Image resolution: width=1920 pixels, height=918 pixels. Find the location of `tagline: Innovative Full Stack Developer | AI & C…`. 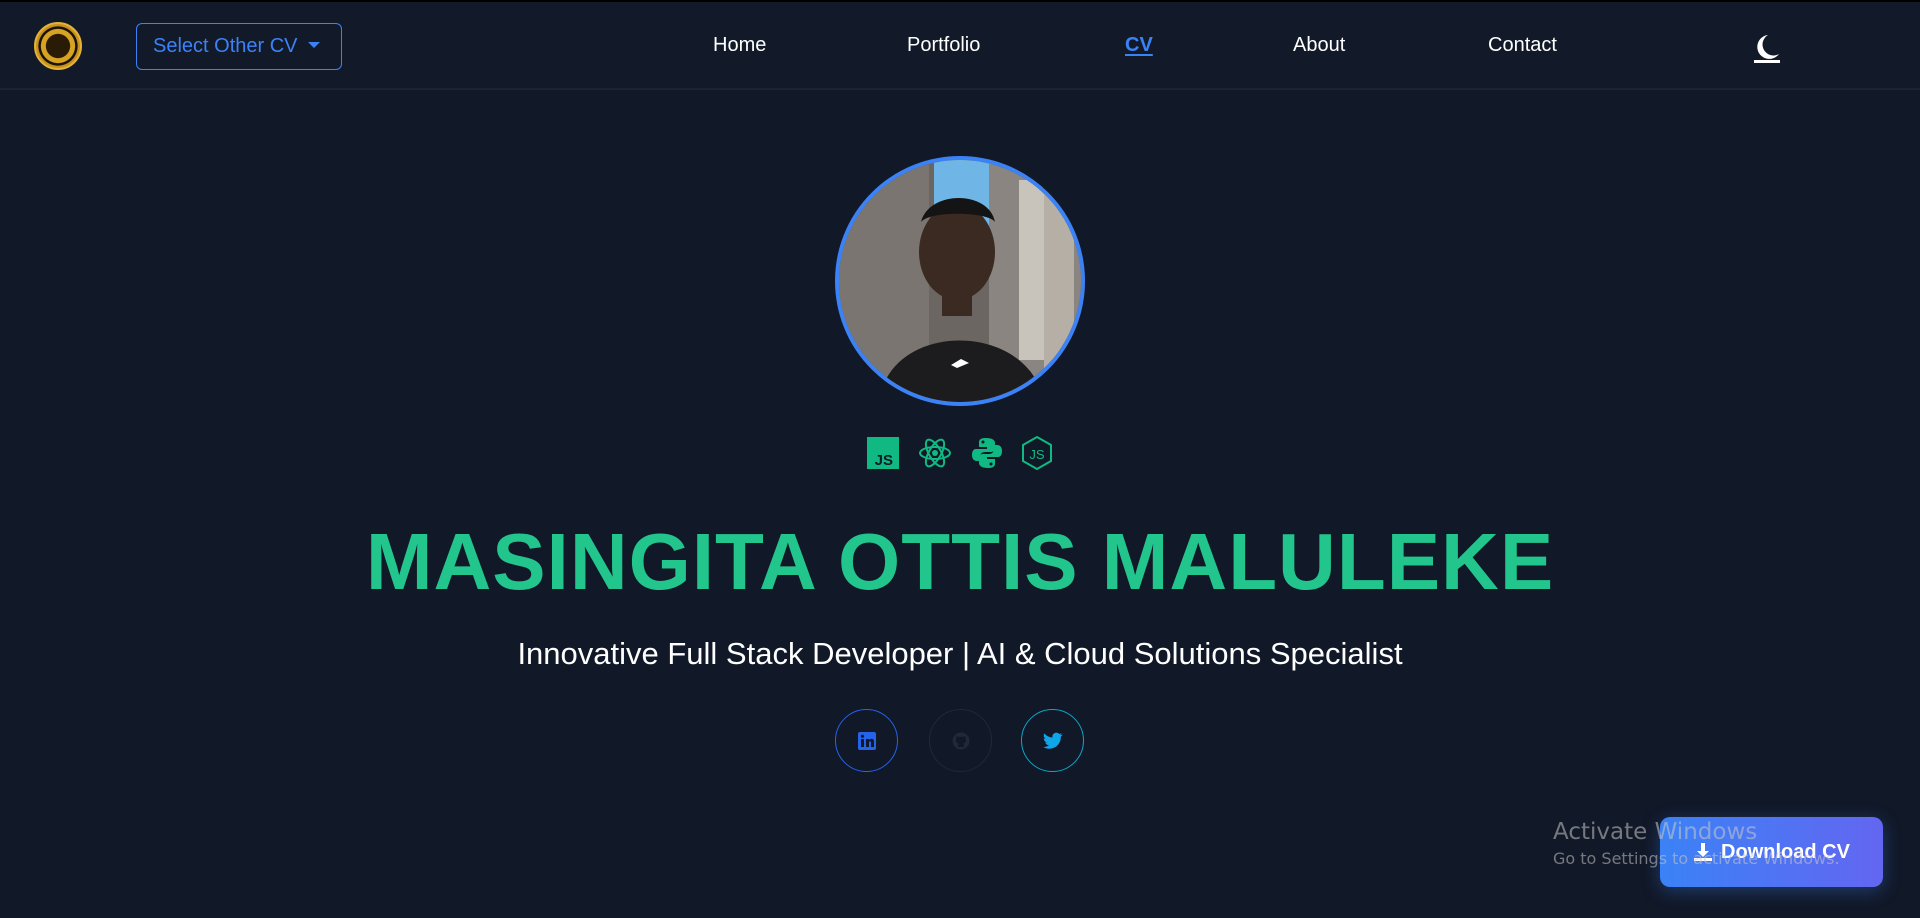

tagline: Innovative Full Stack Developer | AI & C… is located at coordinates (960, 653).